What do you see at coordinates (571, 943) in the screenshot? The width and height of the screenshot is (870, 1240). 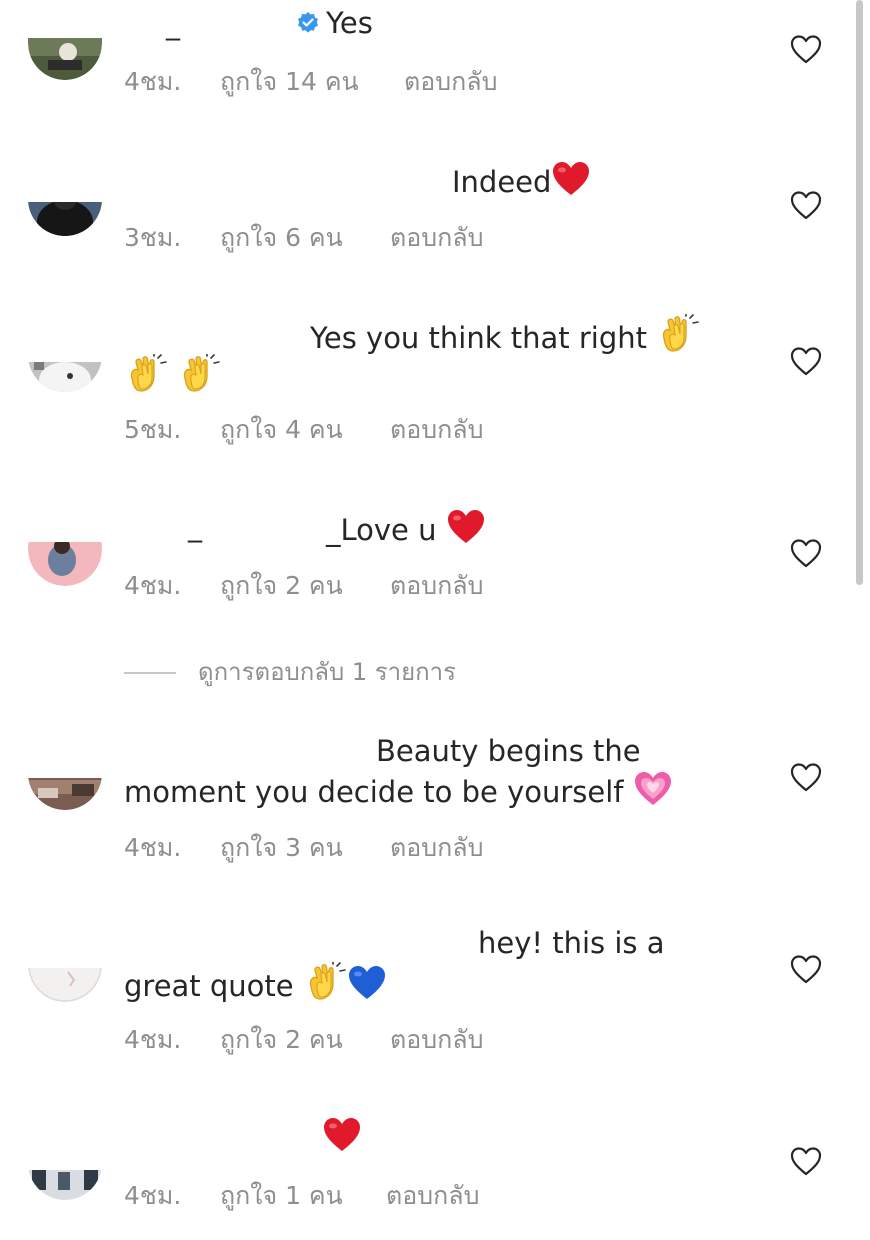 I see `comment-text-line1: hey! this is a` at bounding box center [571, 943].